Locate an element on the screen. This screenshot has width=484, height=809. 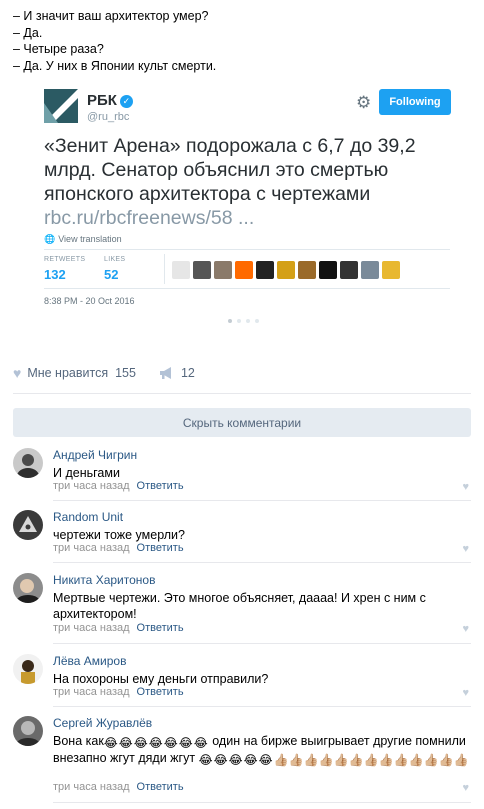
comment-text: И деньгами is located at coordinates (86, 473).